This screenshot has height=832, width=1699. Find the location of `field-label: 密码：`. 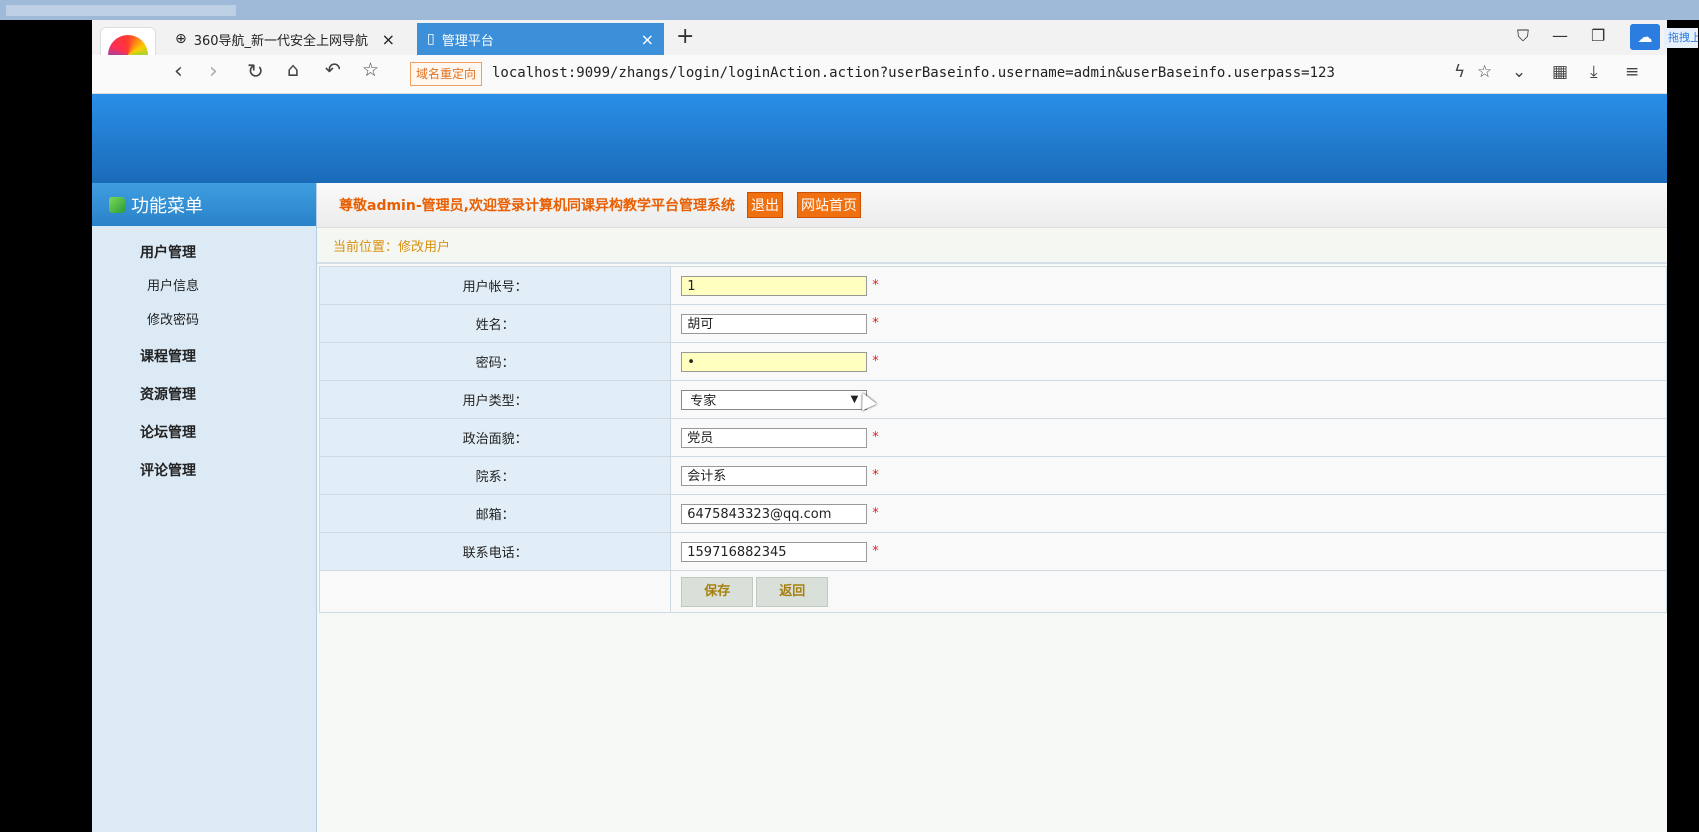

field-label: 密码： is located at coordinates (495, 361).